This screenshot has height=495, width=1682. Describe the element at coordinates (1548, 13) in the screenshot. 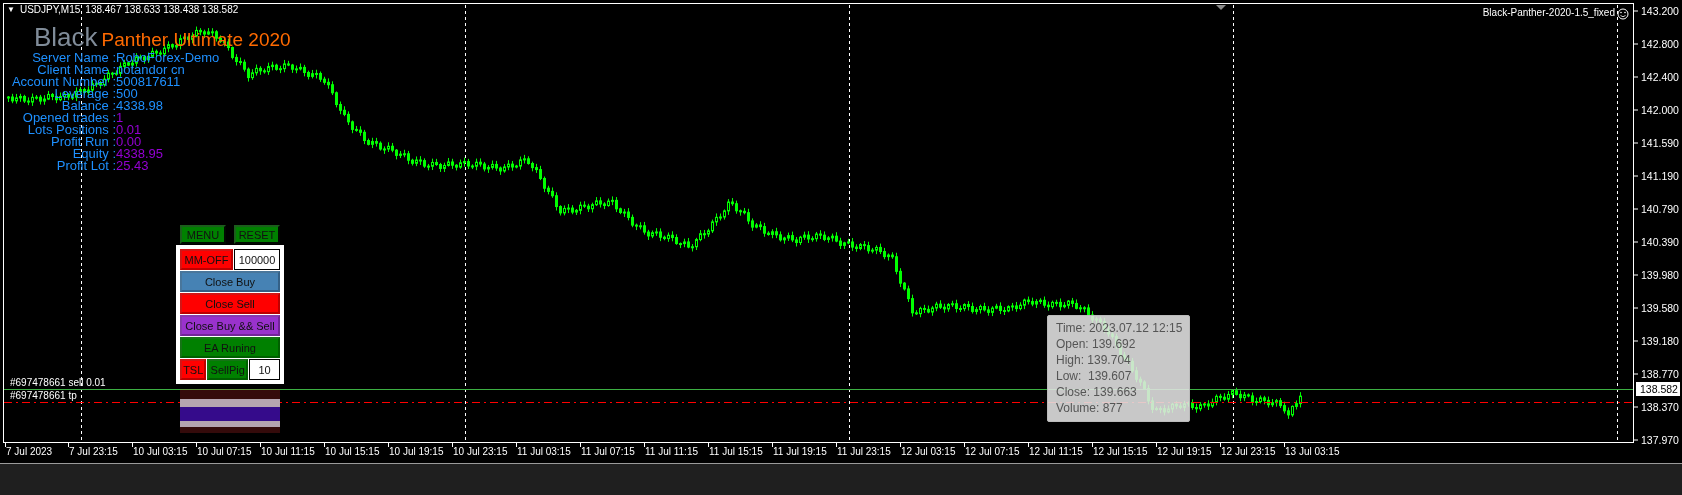

I see `expert-name: Black-Panther-2020-1.5_fixed` at that location.